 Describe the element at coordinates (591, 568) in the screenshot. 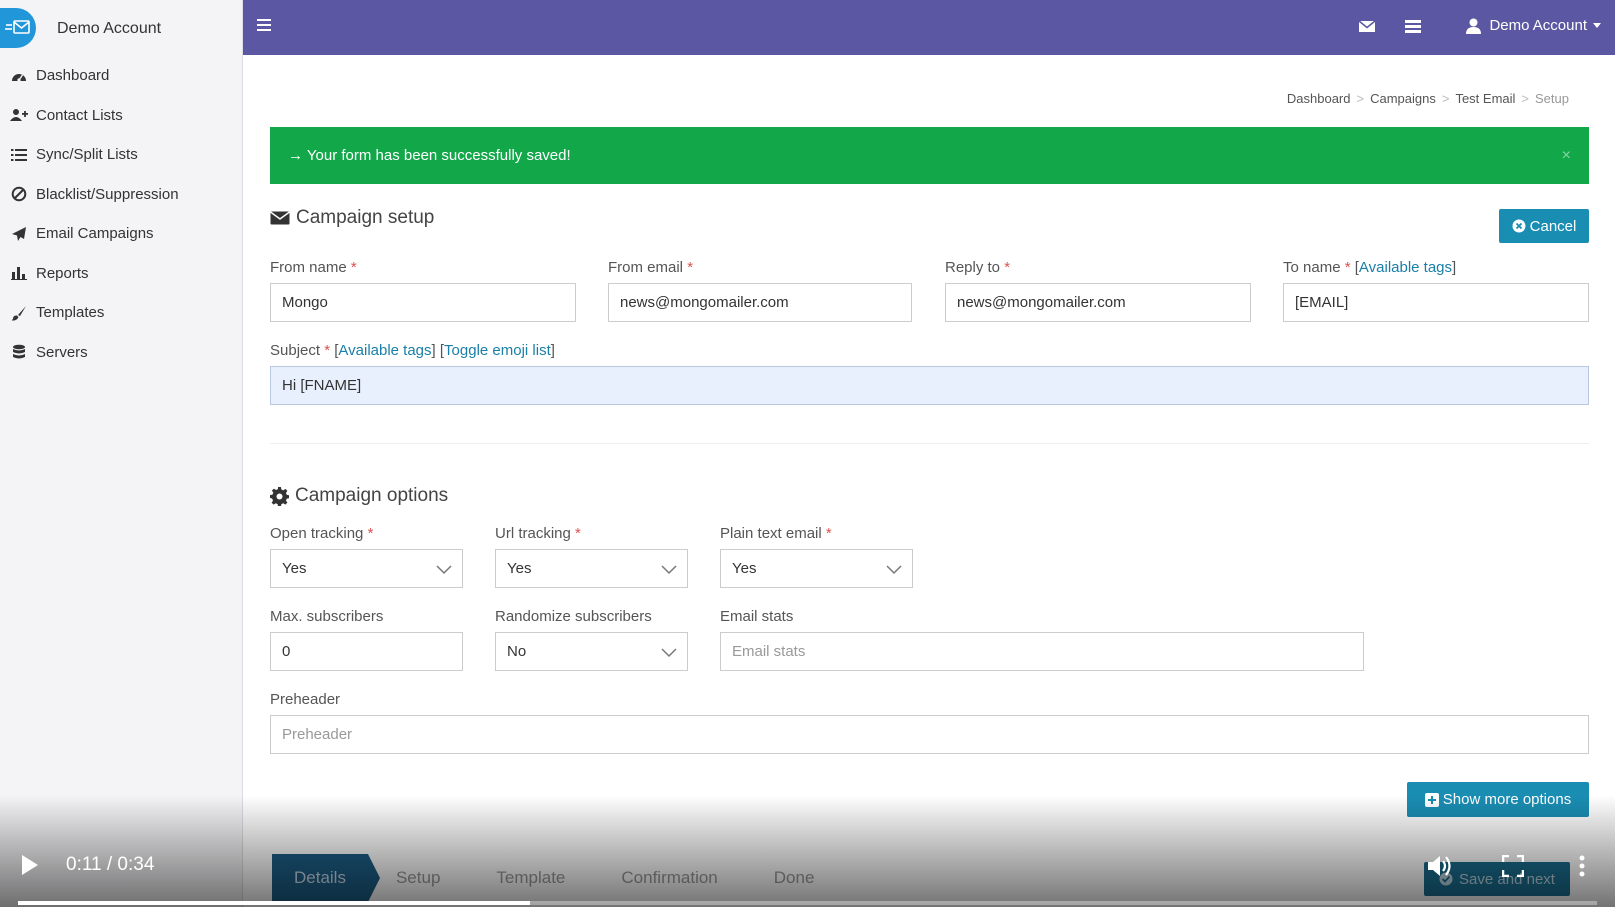

I see `url-tracking-select: Yes` at that location.